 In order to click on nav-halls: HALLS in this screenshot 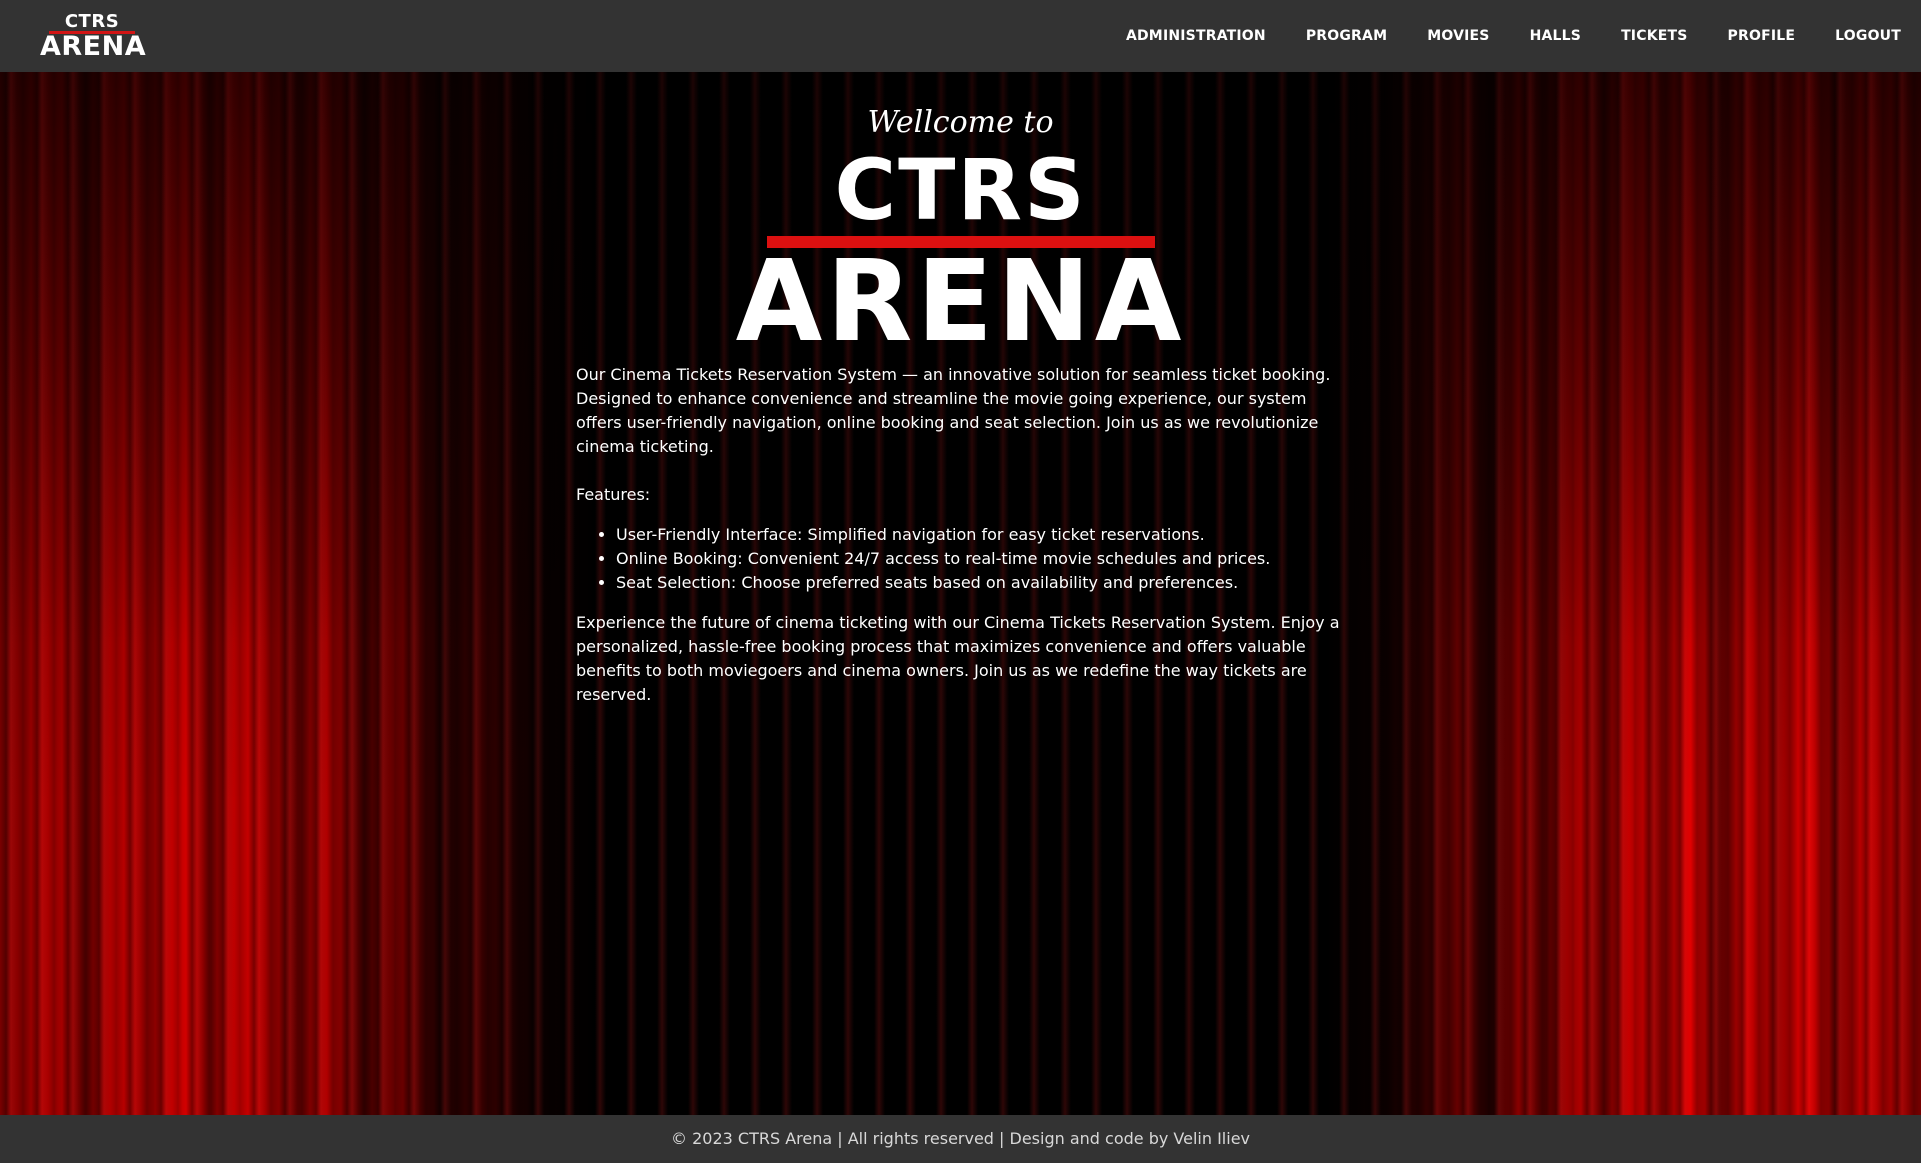, I will do `click(1555, 36)`.